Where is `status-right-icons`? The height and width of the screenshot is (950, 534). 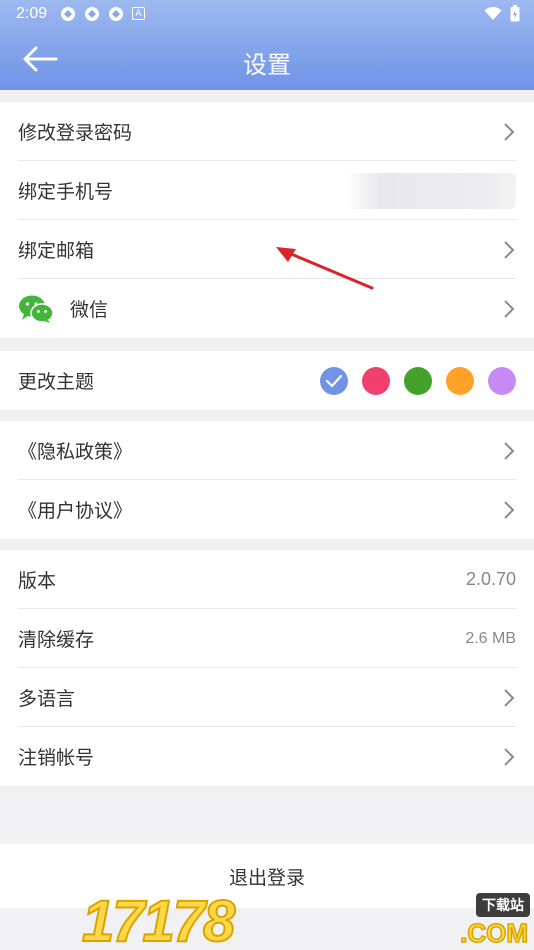 status-right-icons is located at coordinates (502, 13).